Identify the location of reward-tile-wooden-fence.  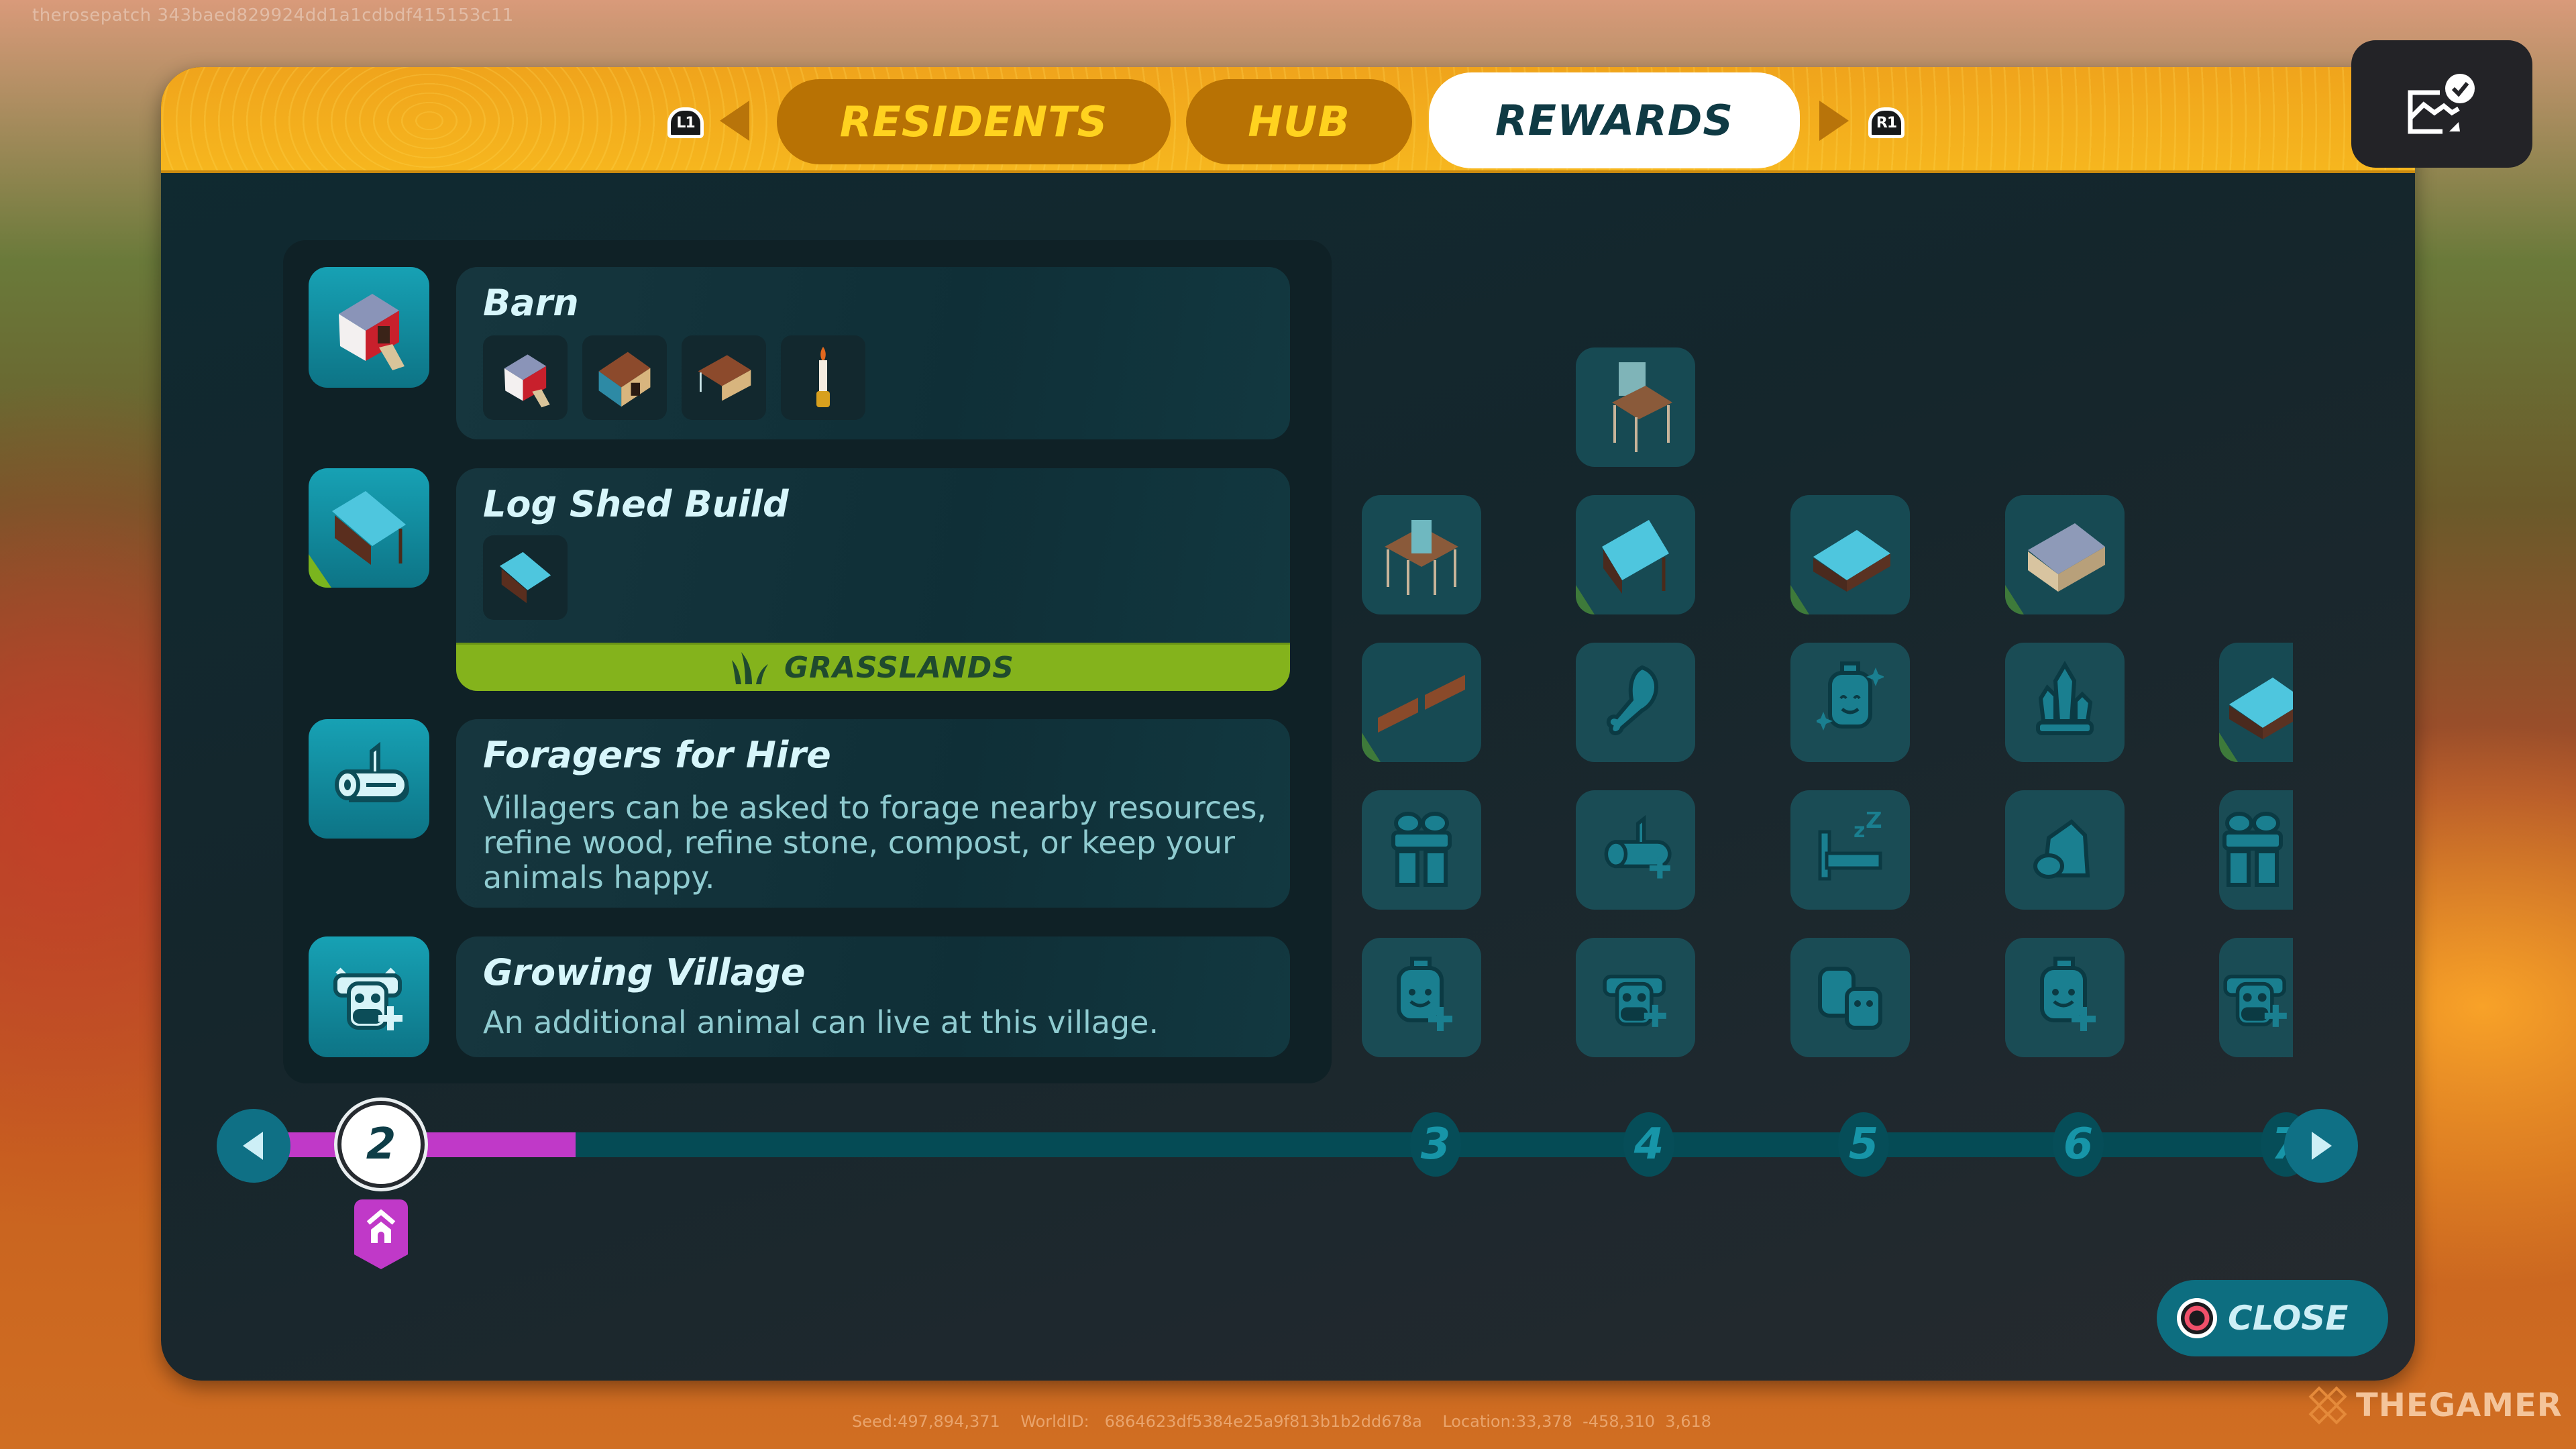
(1421, 702).